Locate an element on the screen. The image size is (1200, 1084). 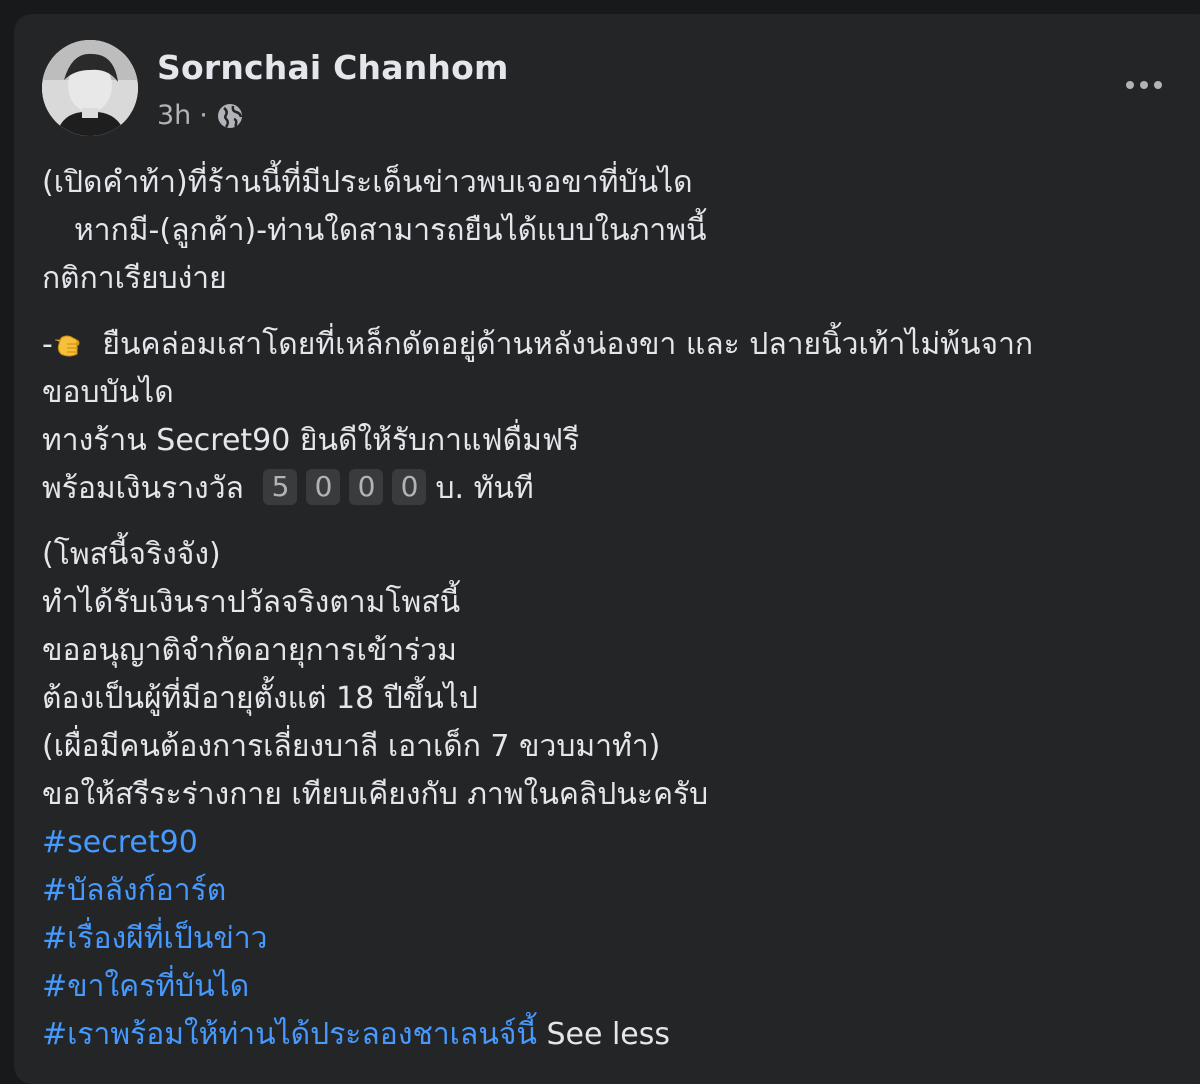
prize-prefix: พร้อมเงินรางวัล is located at coordinates (143, 488).